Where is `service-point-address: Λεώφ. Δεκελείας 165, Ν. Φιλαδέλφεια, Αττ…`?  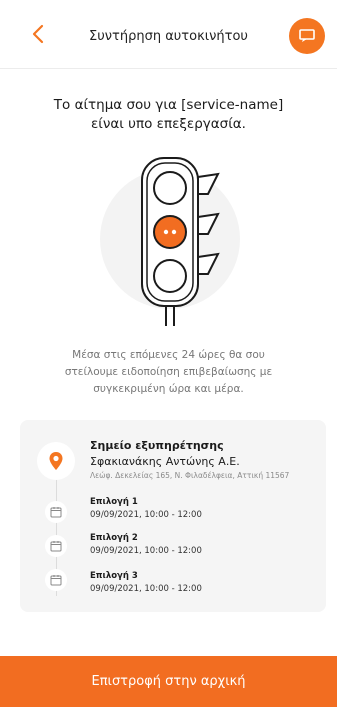 service-point-address: Λεώφ. Δεκελείας 165, Ν. Φιλαδέλφεια, Αττ… is located at coordinates (190, 475).